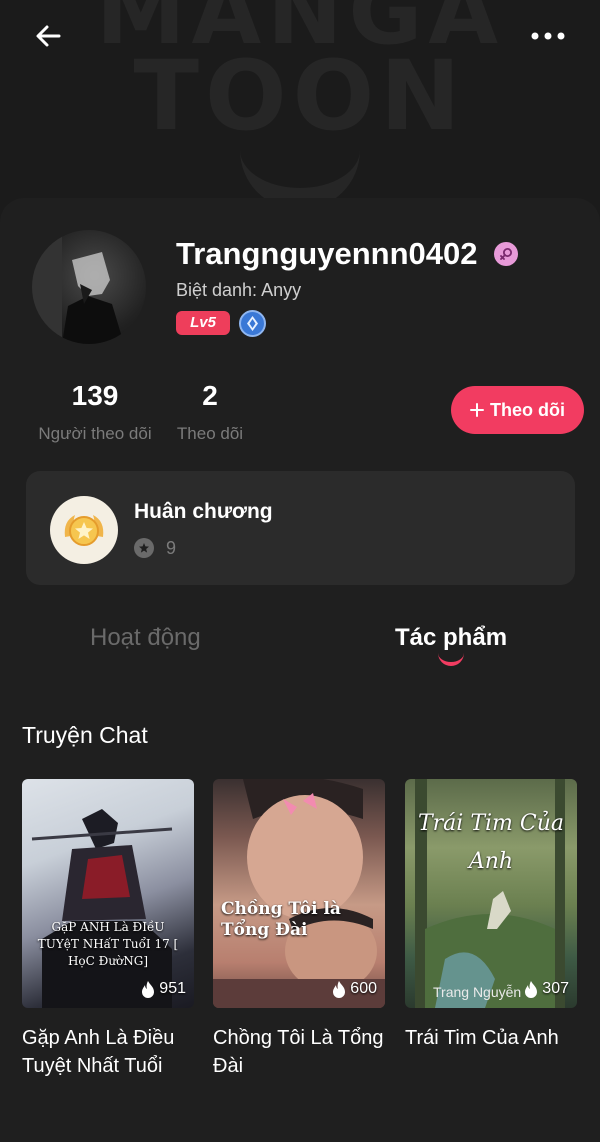  Describe the element at coordinates (300, 96) in the screenshot. I see `banner-logo-line2: TOON` at that location.